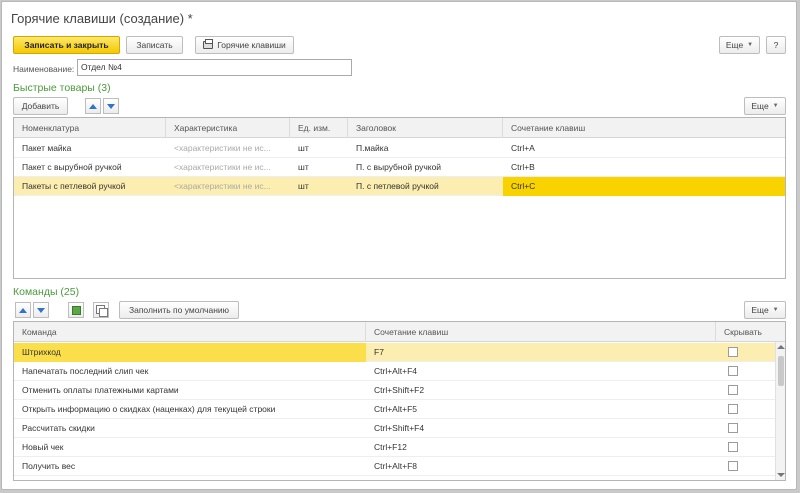  Describe the element at coordinates (62, 88) in the screenshot. I see `quick-goods-title: Быстрые товары (3)` at that location.